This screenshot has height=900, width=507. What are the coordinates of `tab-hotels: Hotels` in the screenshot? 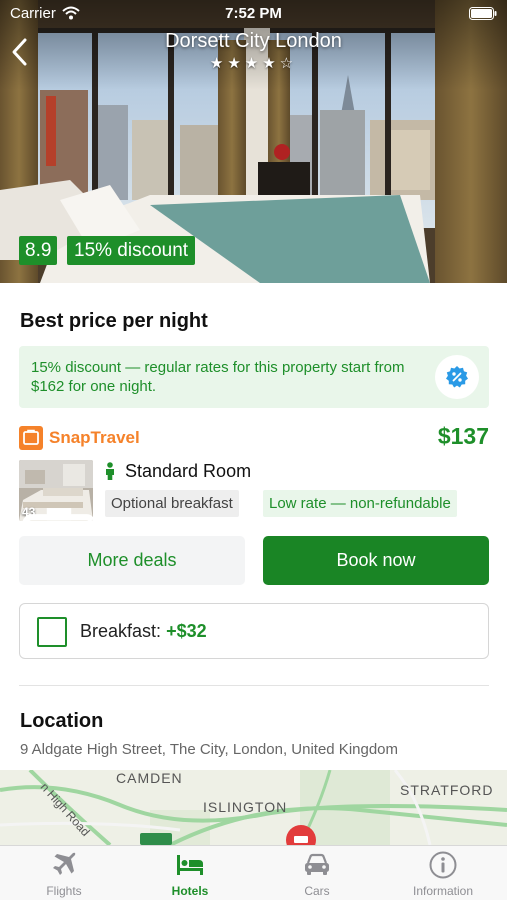 It's located at (190, 873).